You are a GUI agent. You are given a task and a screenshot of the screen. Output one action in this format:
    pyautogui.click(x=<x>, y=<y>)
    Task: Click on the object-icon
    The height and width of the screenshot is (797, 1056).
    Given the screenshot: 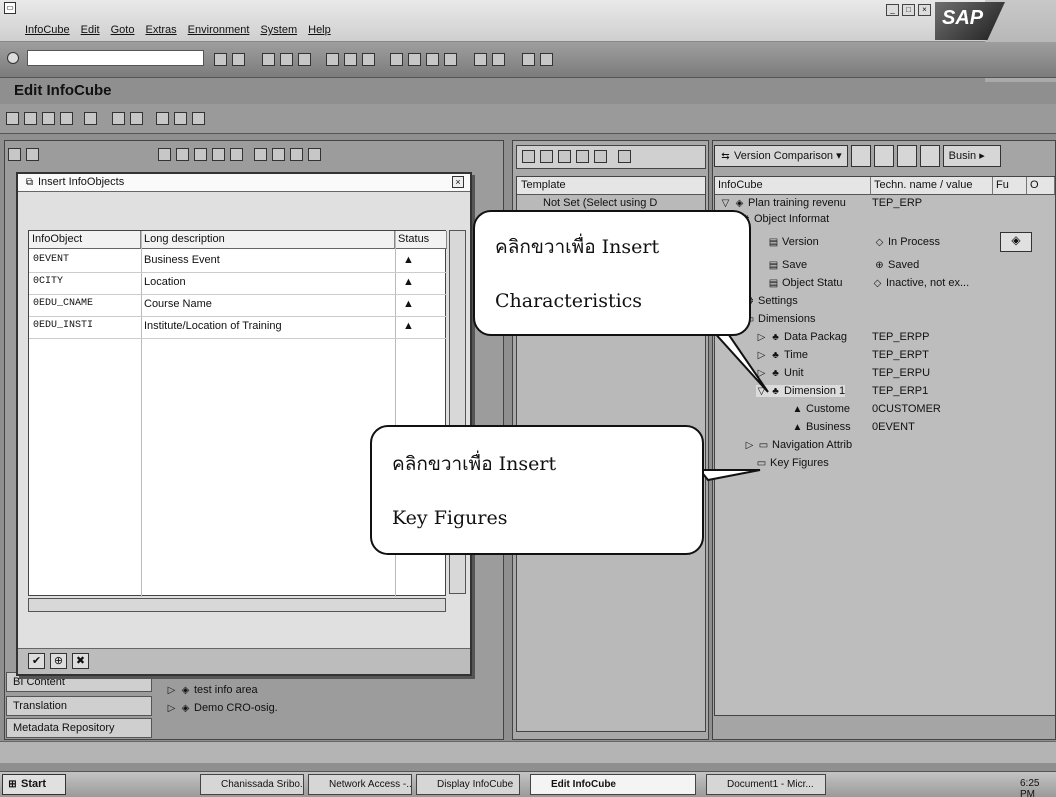 What is the action you would take?
    pyautogui.click(x=860, y=156)
    